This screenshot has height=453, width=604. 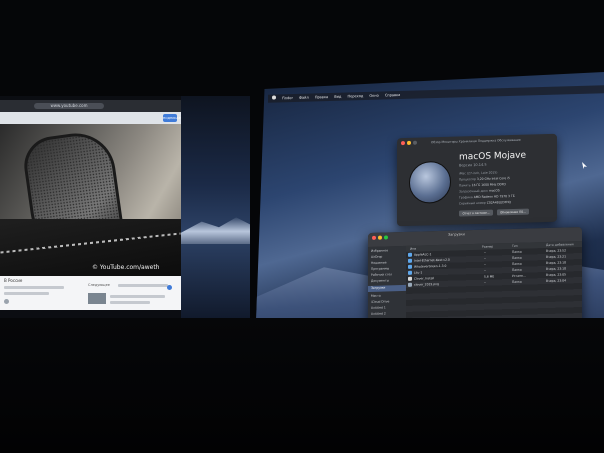 I want to click on browser-tab-bar: www.youtube.com, so click(x=90, y=106).